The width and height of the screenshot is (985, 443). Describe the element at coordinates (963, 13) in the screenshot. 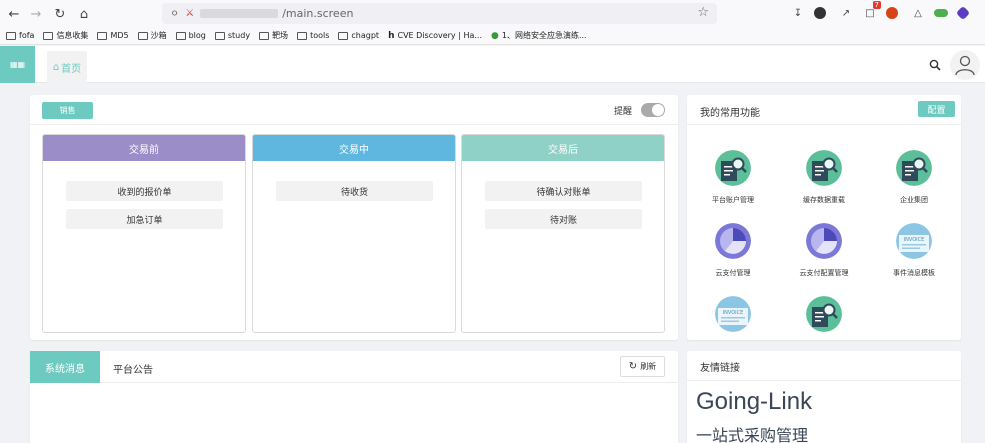

I see `extension-purple-icon` at that location.